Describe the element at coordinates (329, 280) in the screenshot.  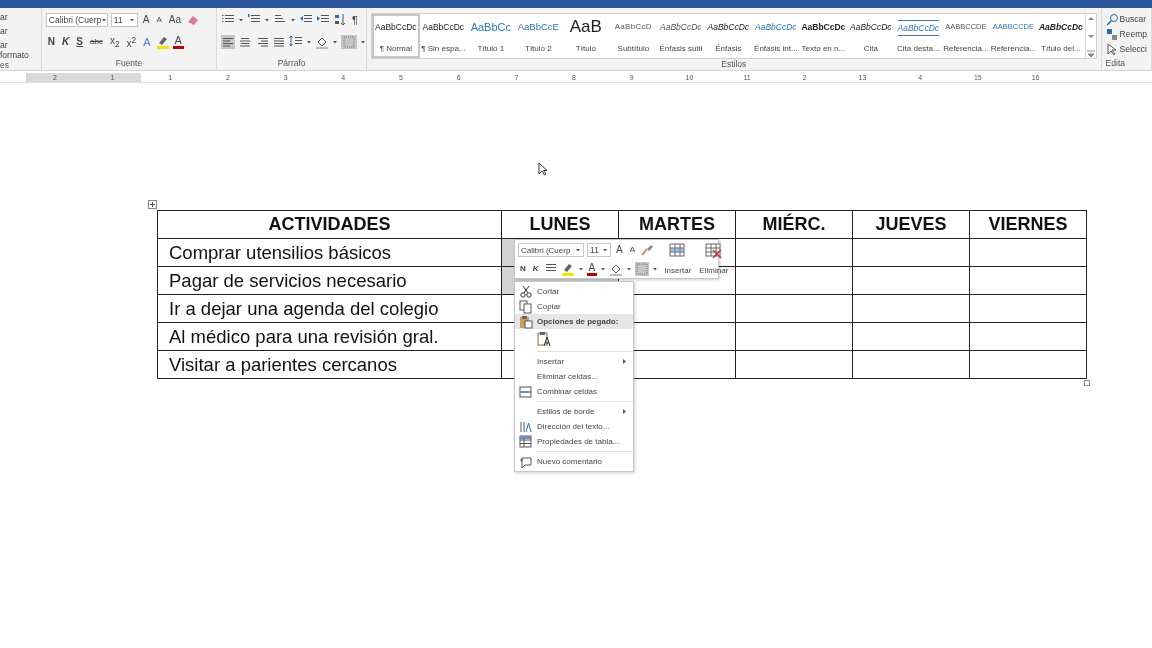
I see `table-cell: Pagar de servicios necesario` at that location.